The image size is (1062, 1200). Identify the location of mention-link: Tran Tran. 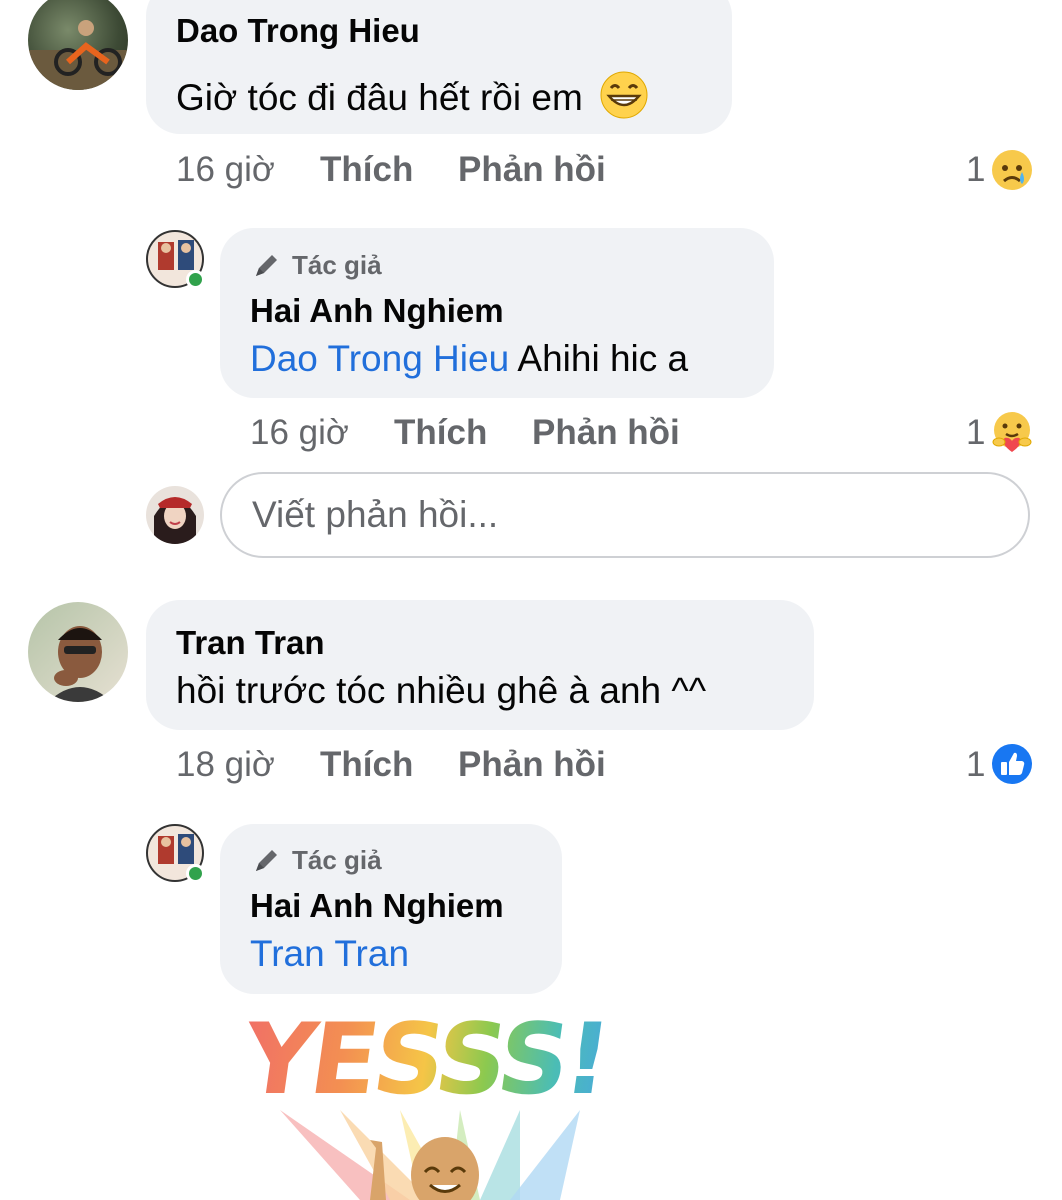
(329, 954).